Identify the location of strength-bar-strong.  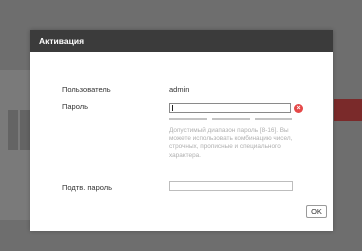
(273, 119).